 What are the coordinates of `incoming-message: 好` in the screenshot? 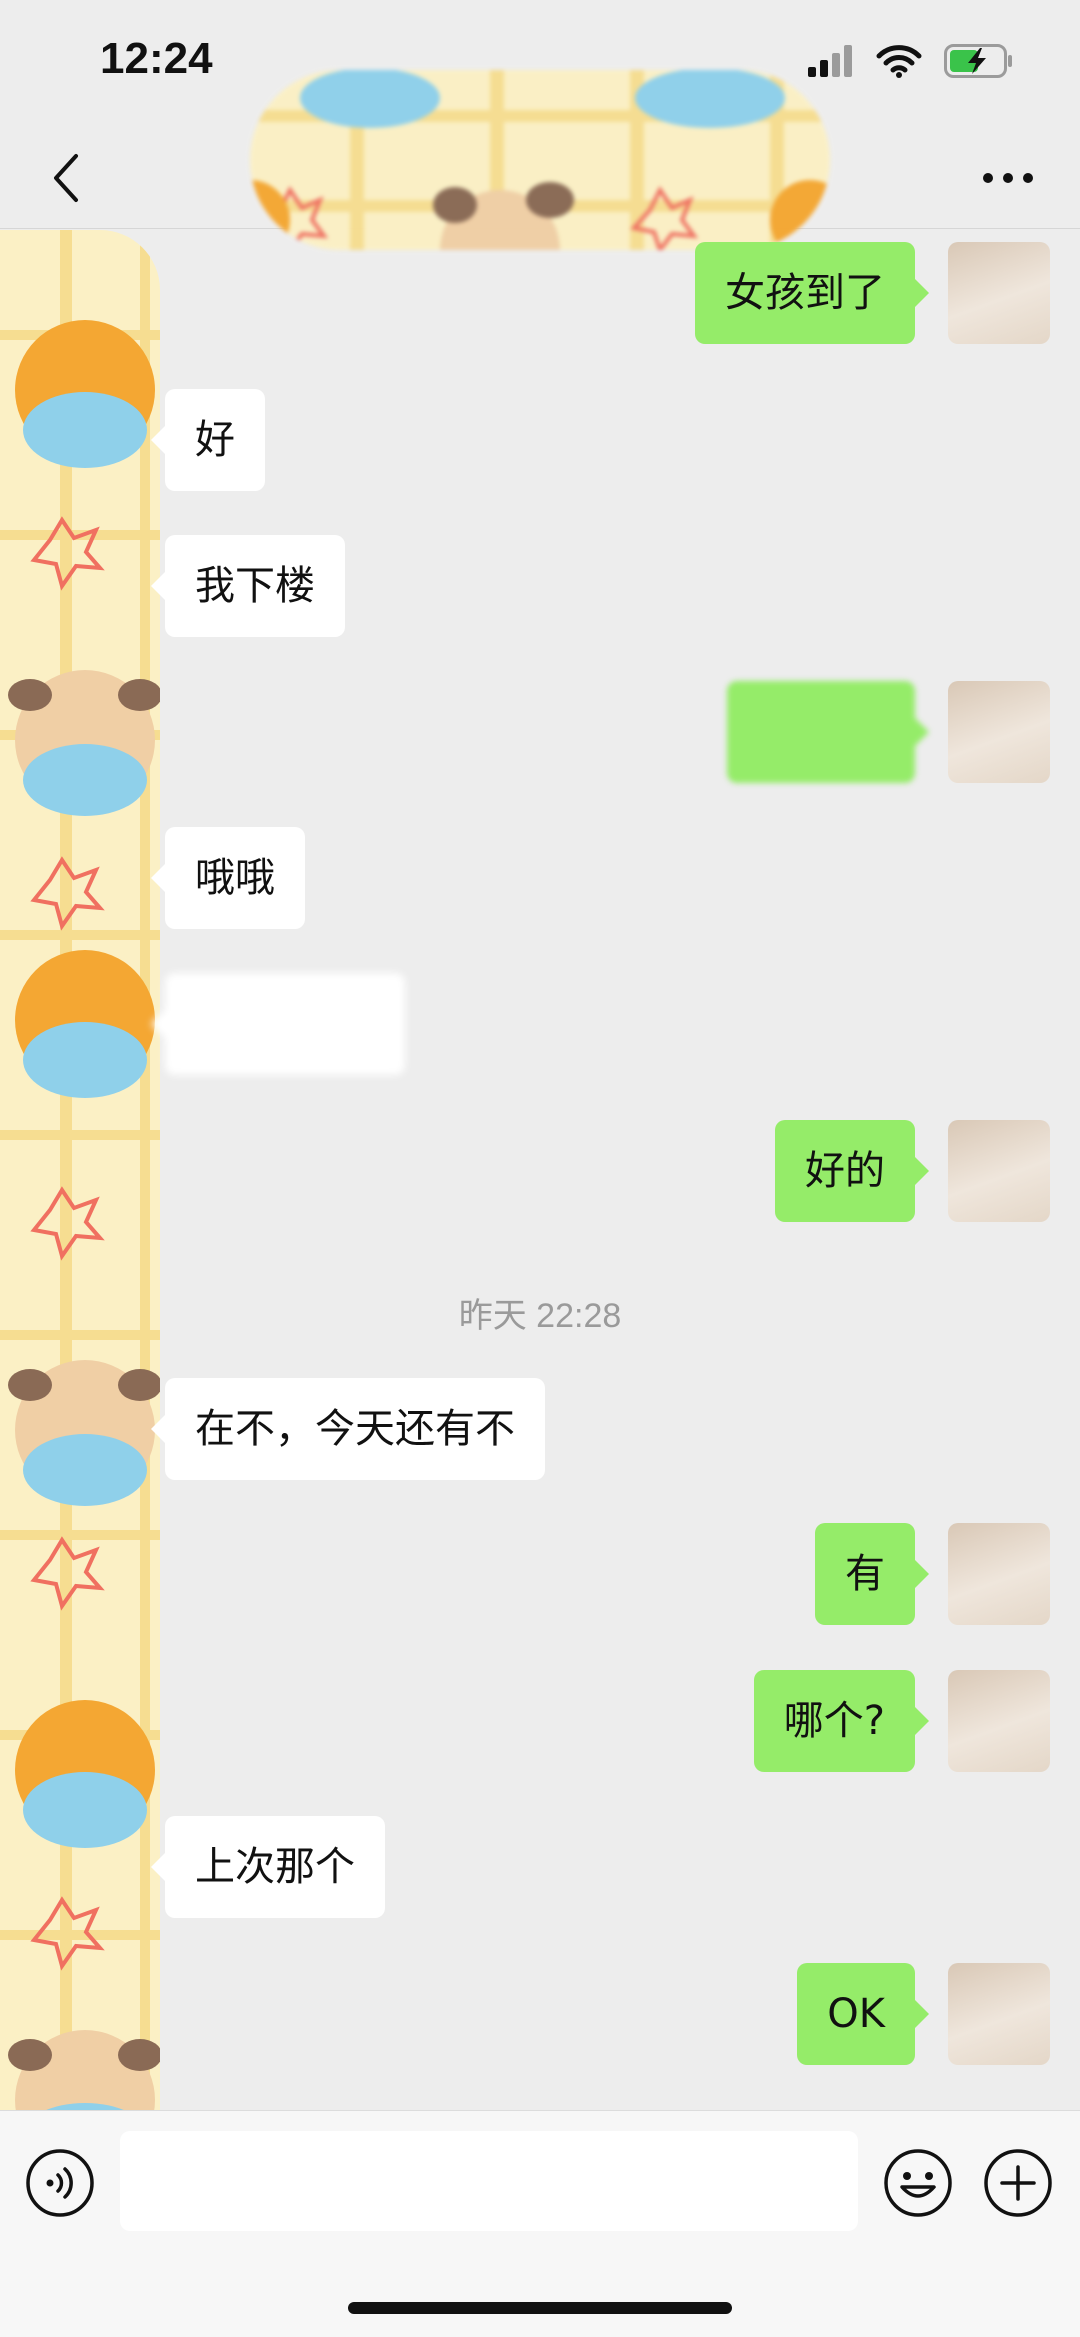 It's located at (208, 440).